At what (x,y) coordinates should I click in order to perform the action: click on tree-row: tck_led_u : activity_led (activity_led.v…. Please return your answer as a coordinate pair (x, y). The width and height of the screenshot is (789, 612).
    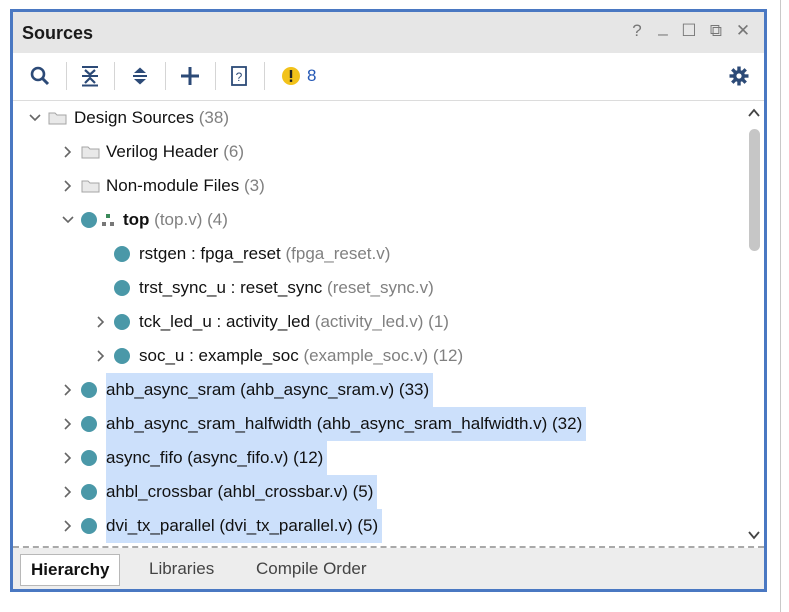
    Looking at the image, I should click on (377, 322).